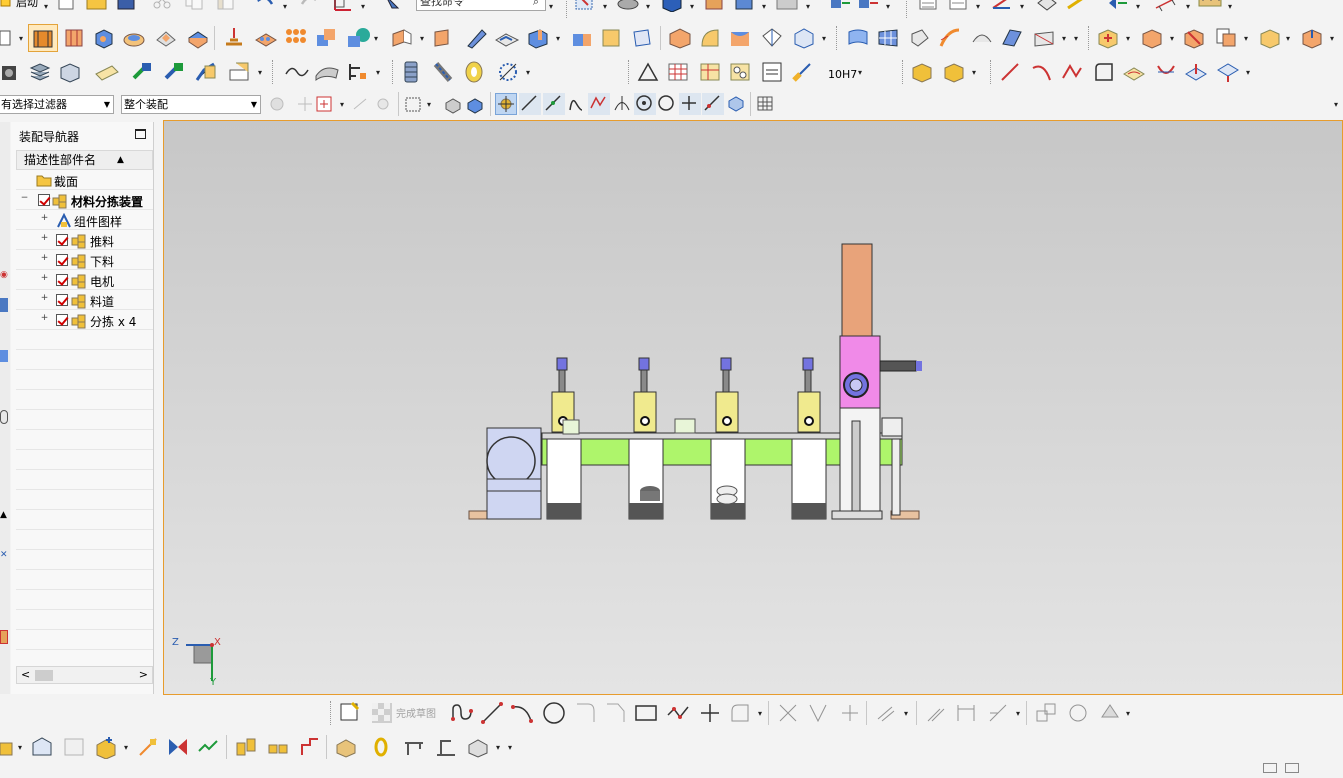 This screenshot has height=778, width=1343. Describe the element at coordinates (326, 38) in the screenshot. I see `combine-icon` at that location.